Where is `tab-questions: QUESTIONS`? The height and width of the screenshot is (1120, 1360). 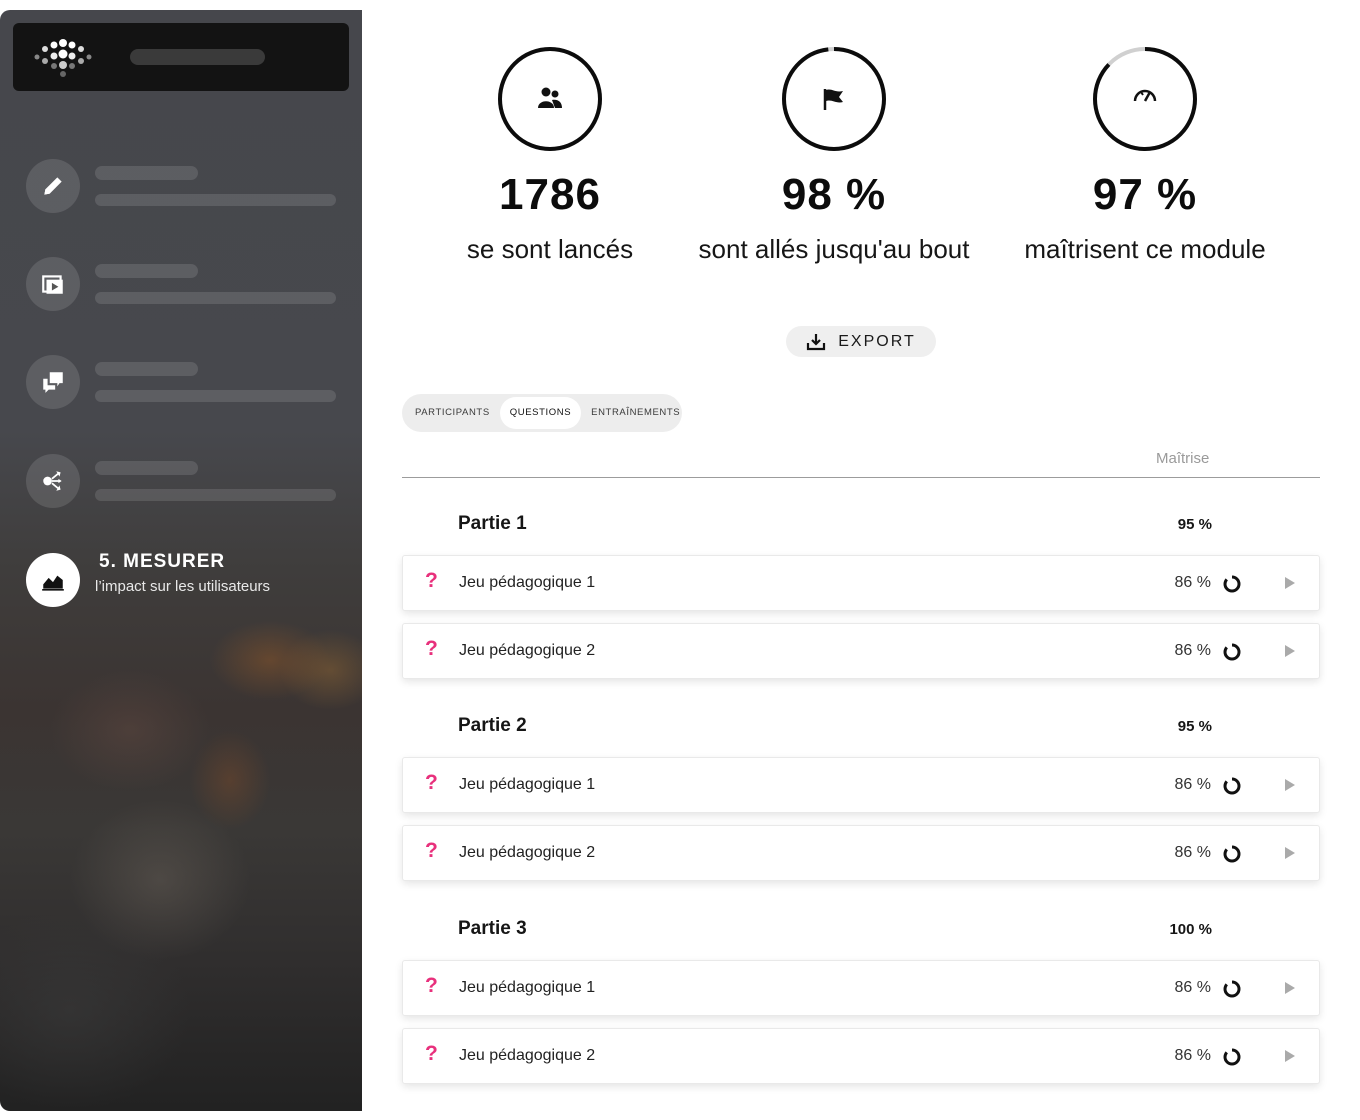 tab-questions: QUESTIONS is located at coordinates (540, 413).